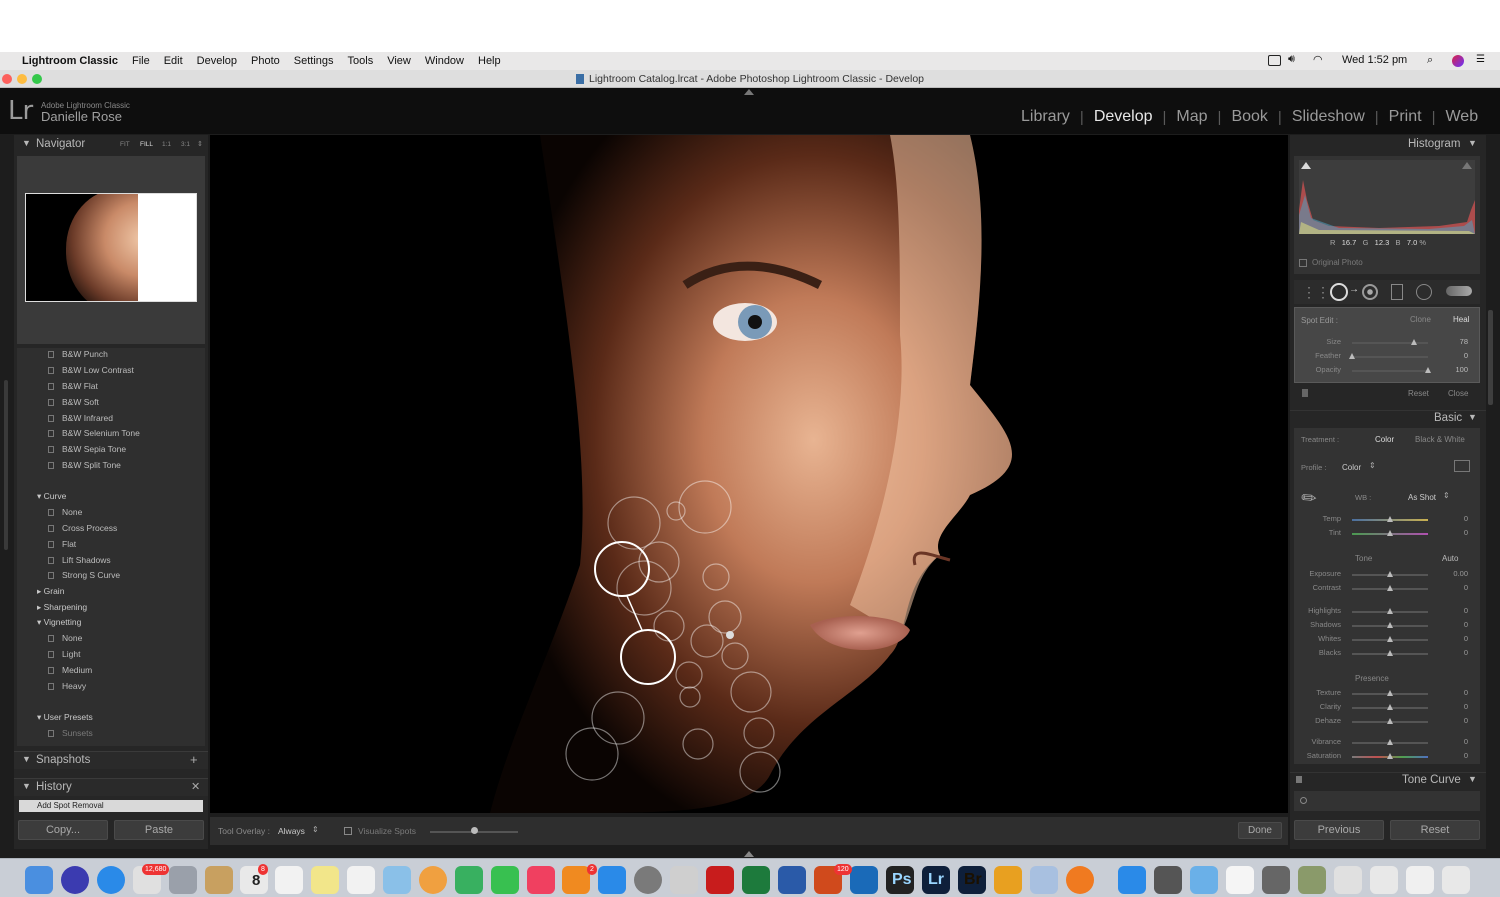 The height and width of the screenshot is (897, 1500). Describe the element at coordinates (62, 607) in the screenshot. I see `preset-group-sharpening: ▸ Sharpening` at that location.